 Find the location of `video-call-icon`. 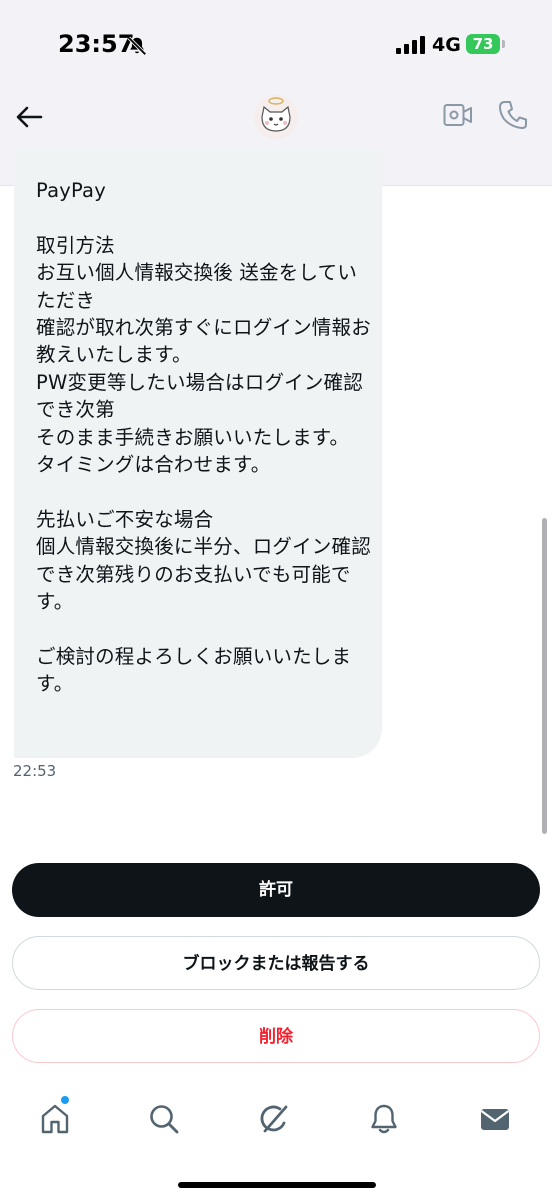

video-call-icon is located at coordinates (458, 115).